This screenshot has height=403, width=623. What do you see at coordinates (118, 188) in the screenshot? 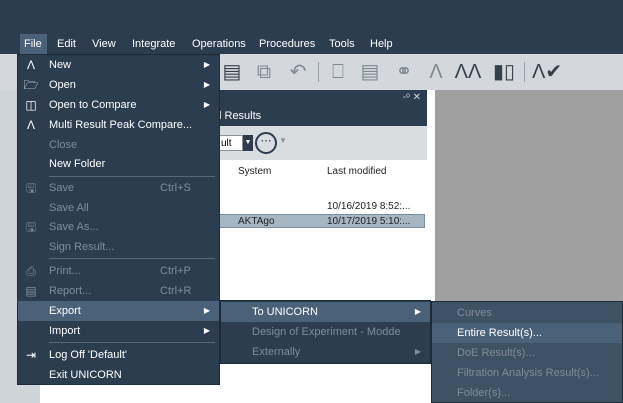
I see `menu-item-save: 🖫 Save Ctrl+S` at bounding box center [118, 188].